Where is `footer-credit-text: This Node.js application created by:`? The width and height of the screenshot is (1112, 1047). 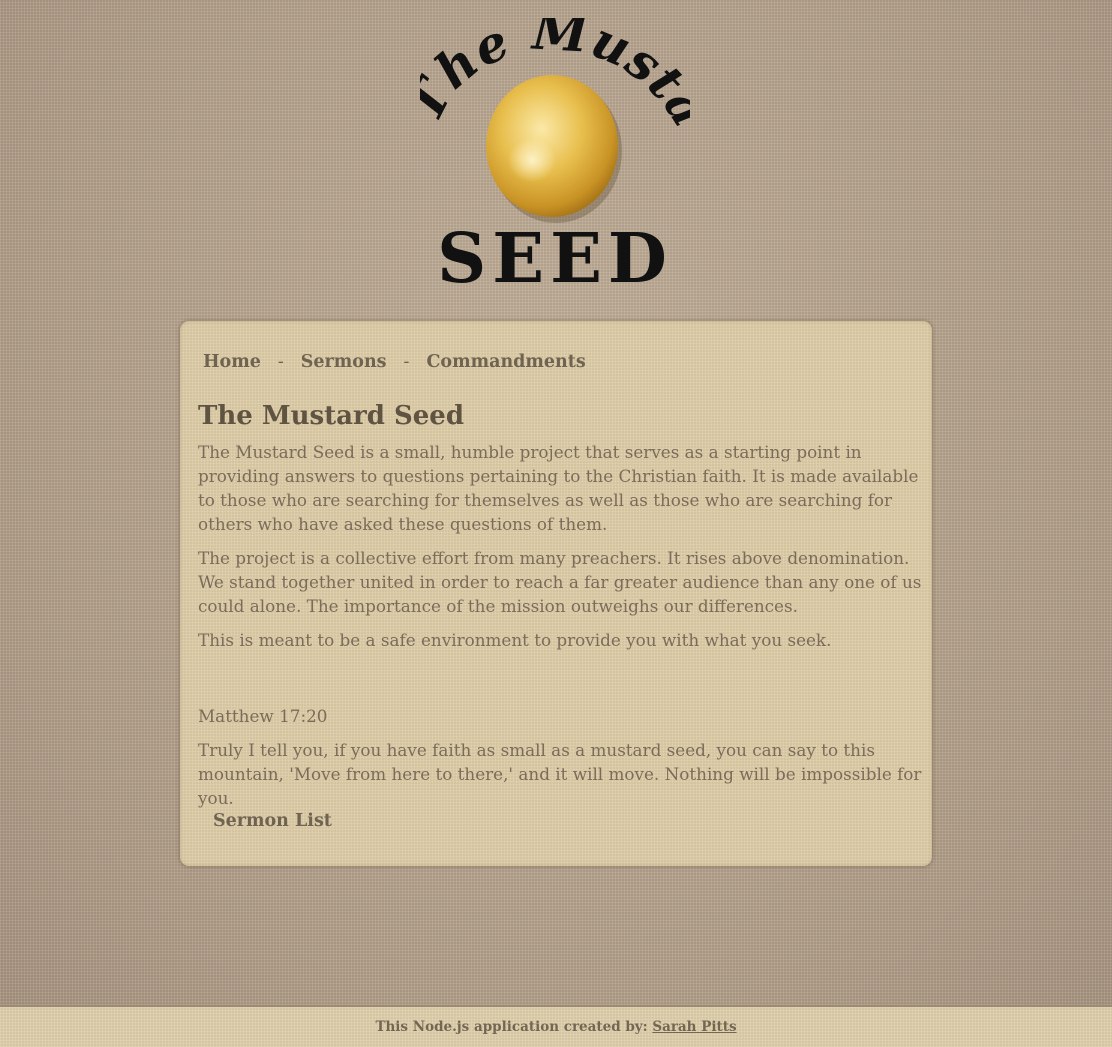 footer-credit-text: This Node.js application created by: is located at coordinates (511, 1027).